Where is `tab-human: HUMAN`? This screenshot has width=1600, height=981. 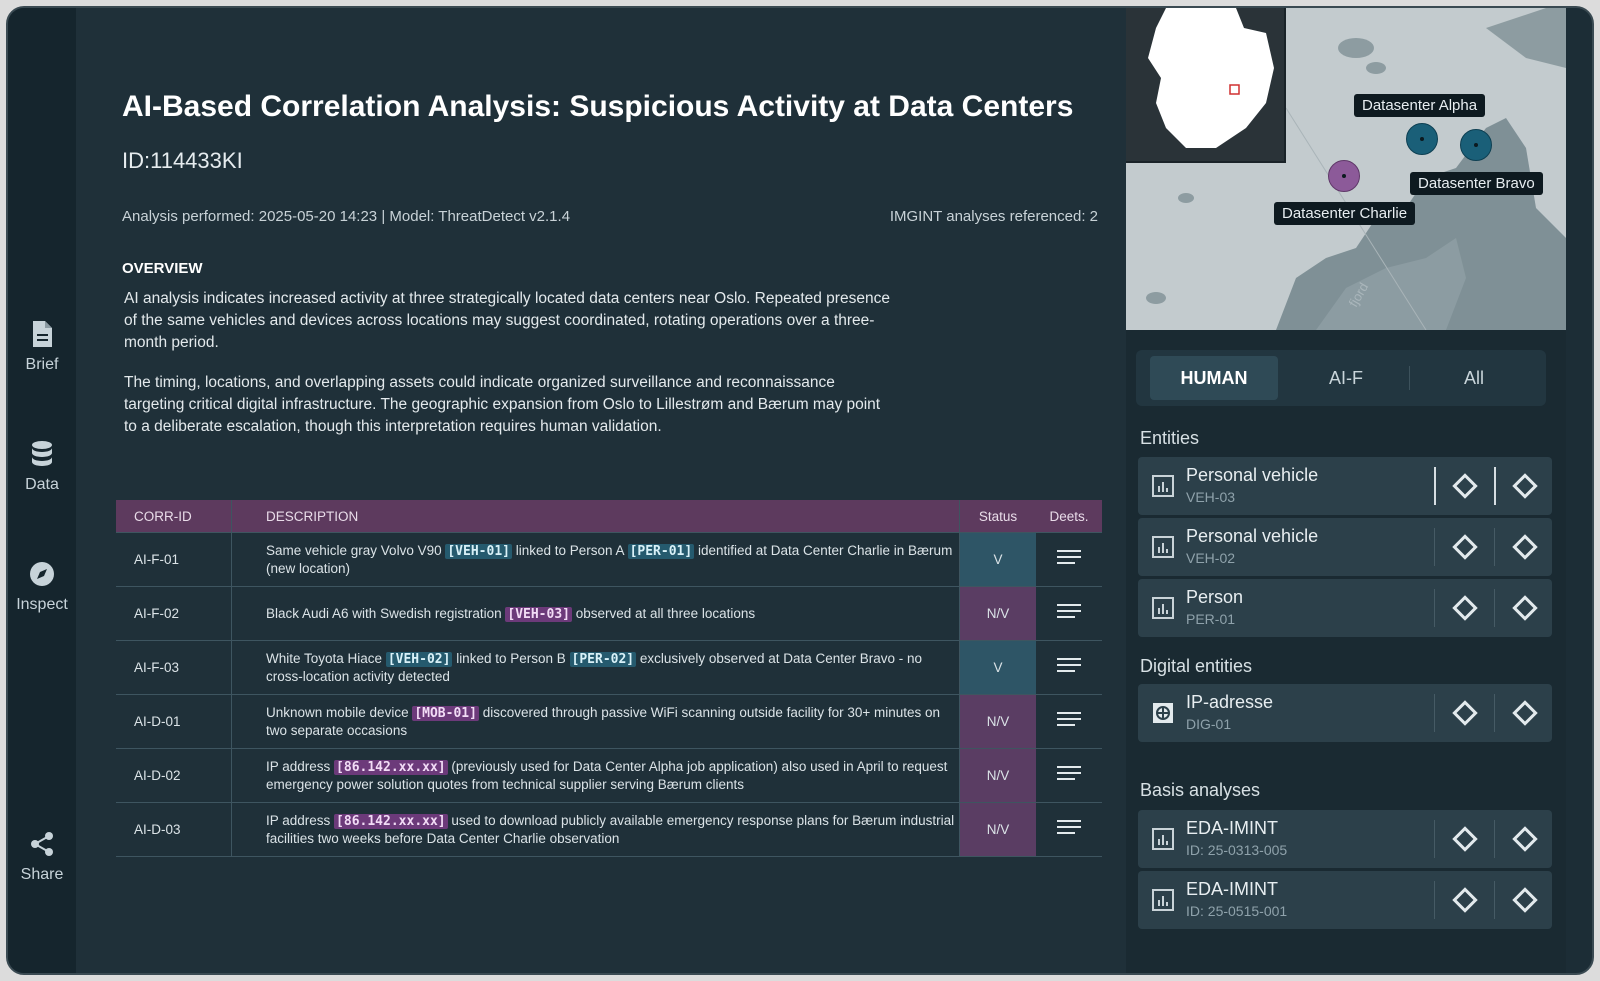 tab-human: HUMAN is located at coordinates (1214, 378).